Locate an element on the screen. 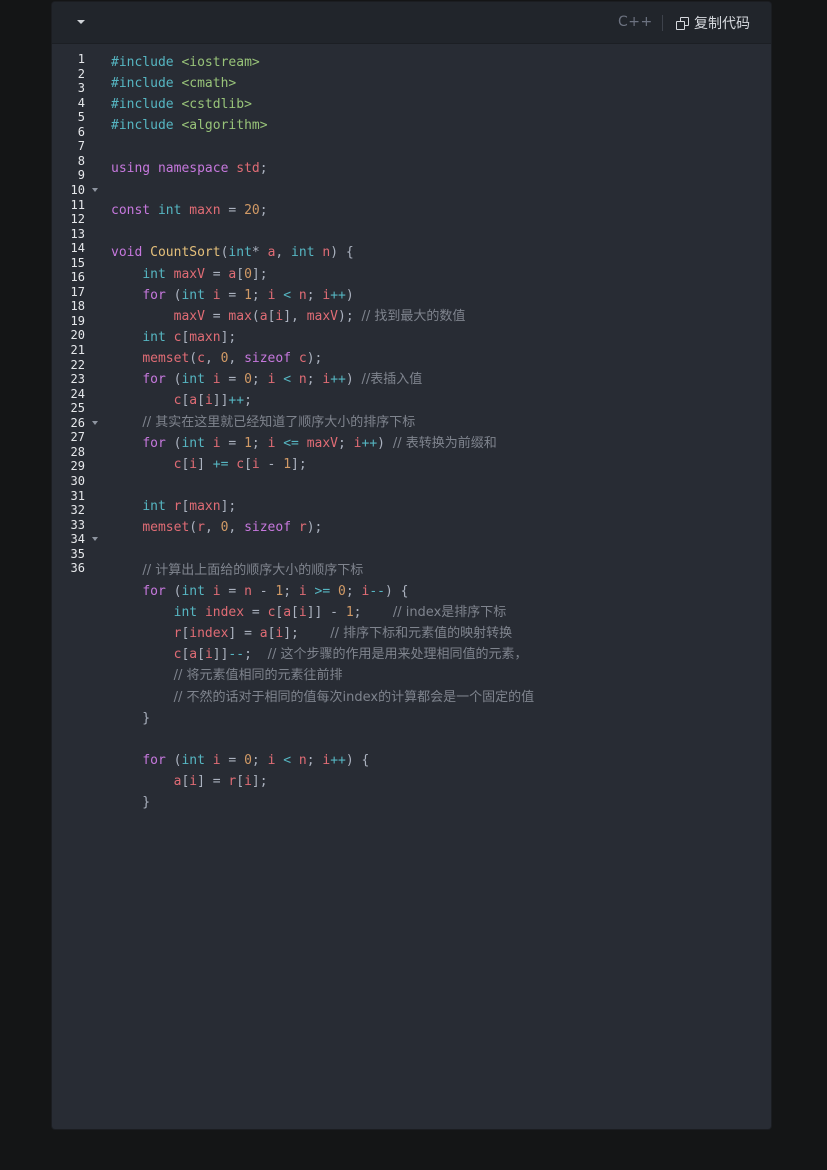  code-line: int r[maxn]; is located at coordinates (173, 506).